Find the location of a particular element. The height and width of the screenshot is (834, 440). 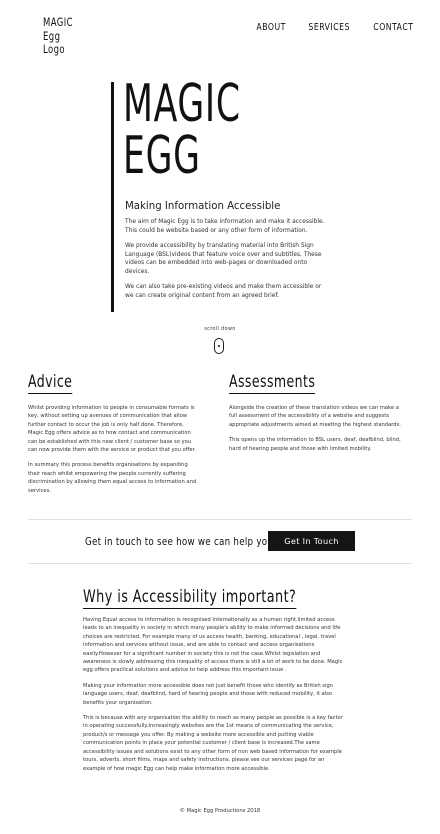

nav-link-contact: CONTACT is located at coordinates (394, 27).